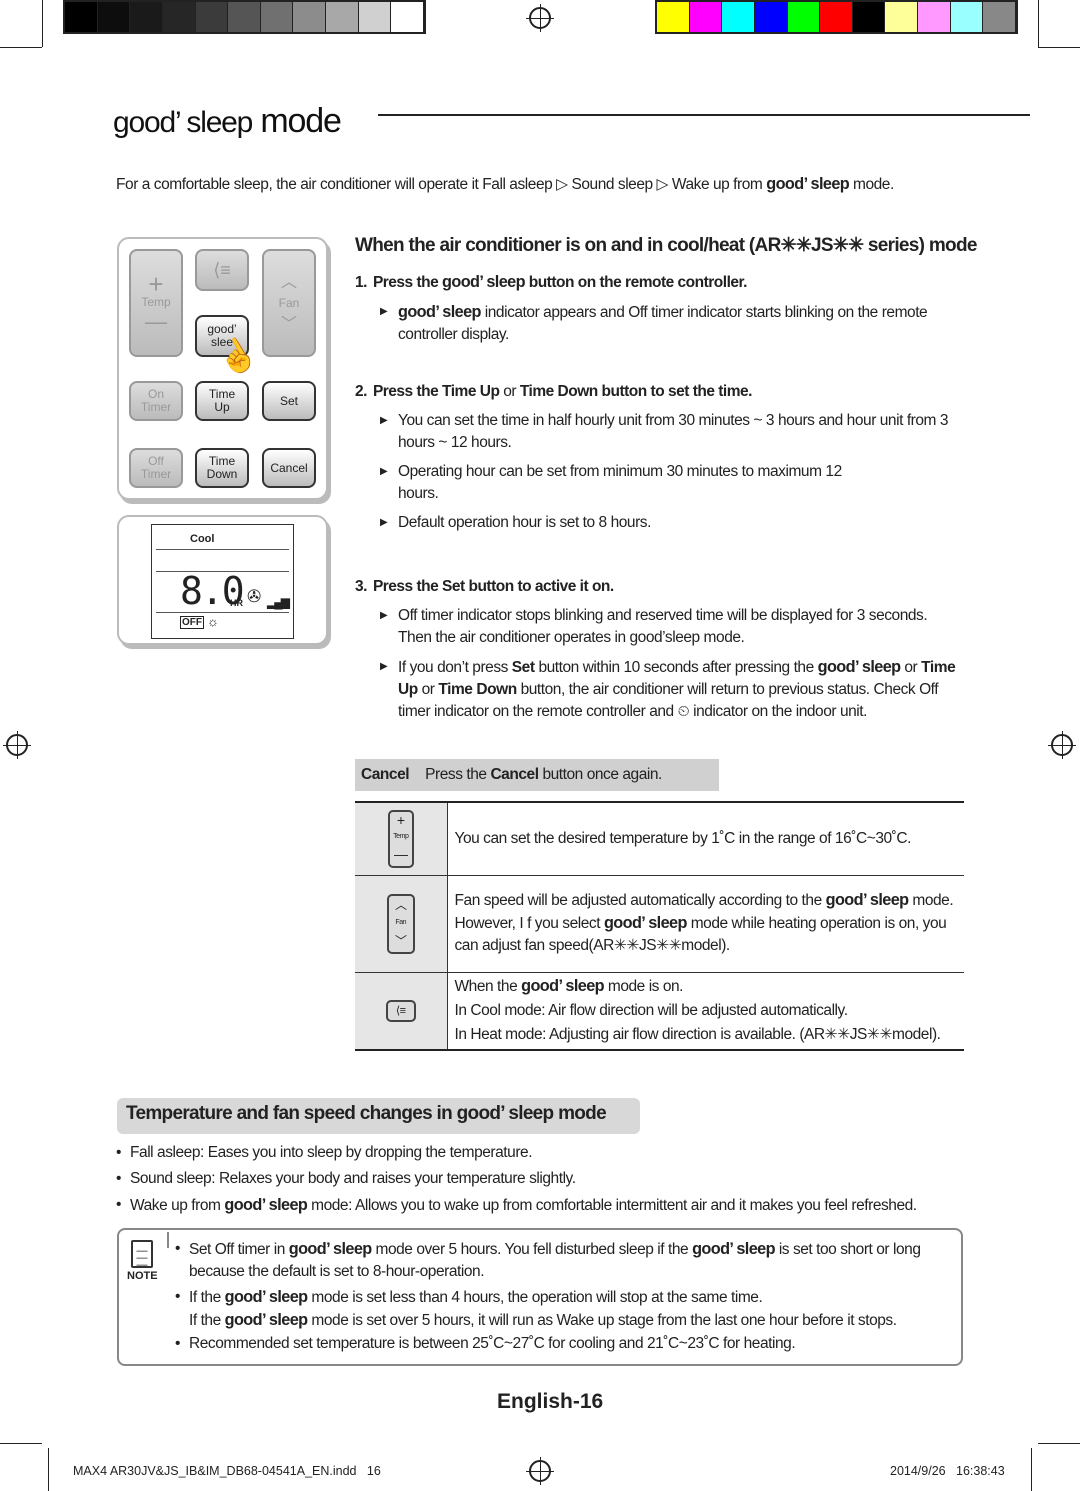  What do you see at coordinates (300, 121) in the screenshot?
I see `title-suffix: mode` at bounding box center [300, 121].